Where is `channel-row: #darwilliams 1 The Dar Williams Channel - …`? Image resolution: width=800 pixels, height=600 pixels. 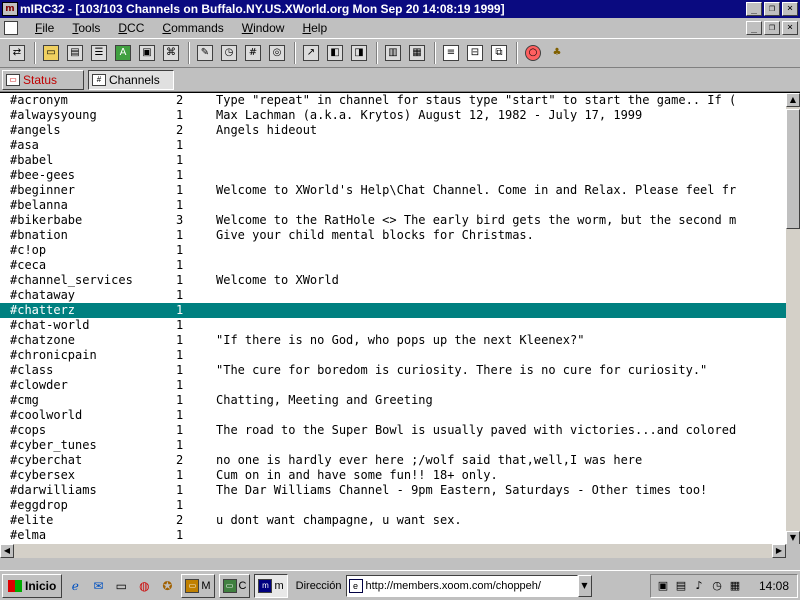 channel-row: #darwilliams 1 The Dar Williams Channel - … is located at coordinates (393, 490).